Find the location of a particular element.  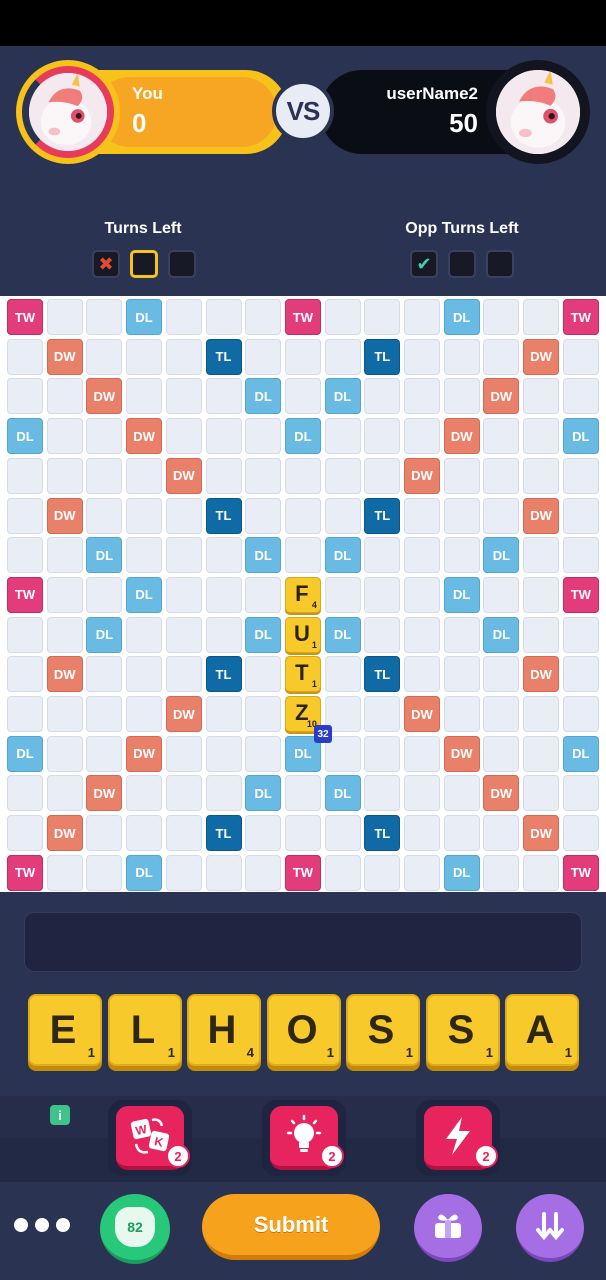

coins-button: 82 is located at coordinates (135, 1229).